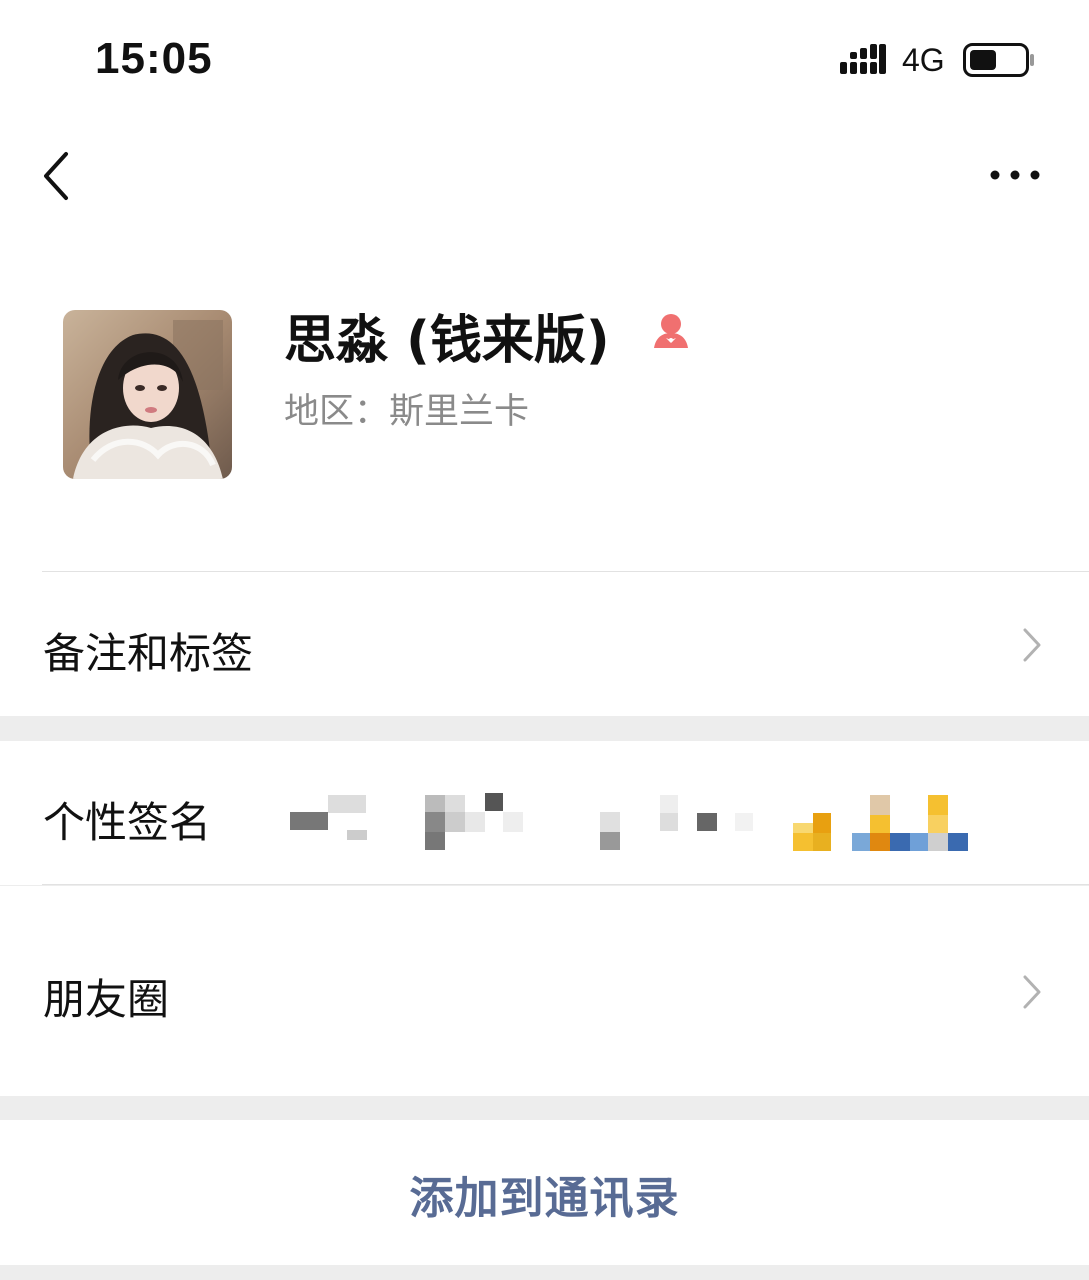 This screenshot has width=1089, height=1280. I want to click on remarks-tags-row: 备注和标签, so click(544, 644).